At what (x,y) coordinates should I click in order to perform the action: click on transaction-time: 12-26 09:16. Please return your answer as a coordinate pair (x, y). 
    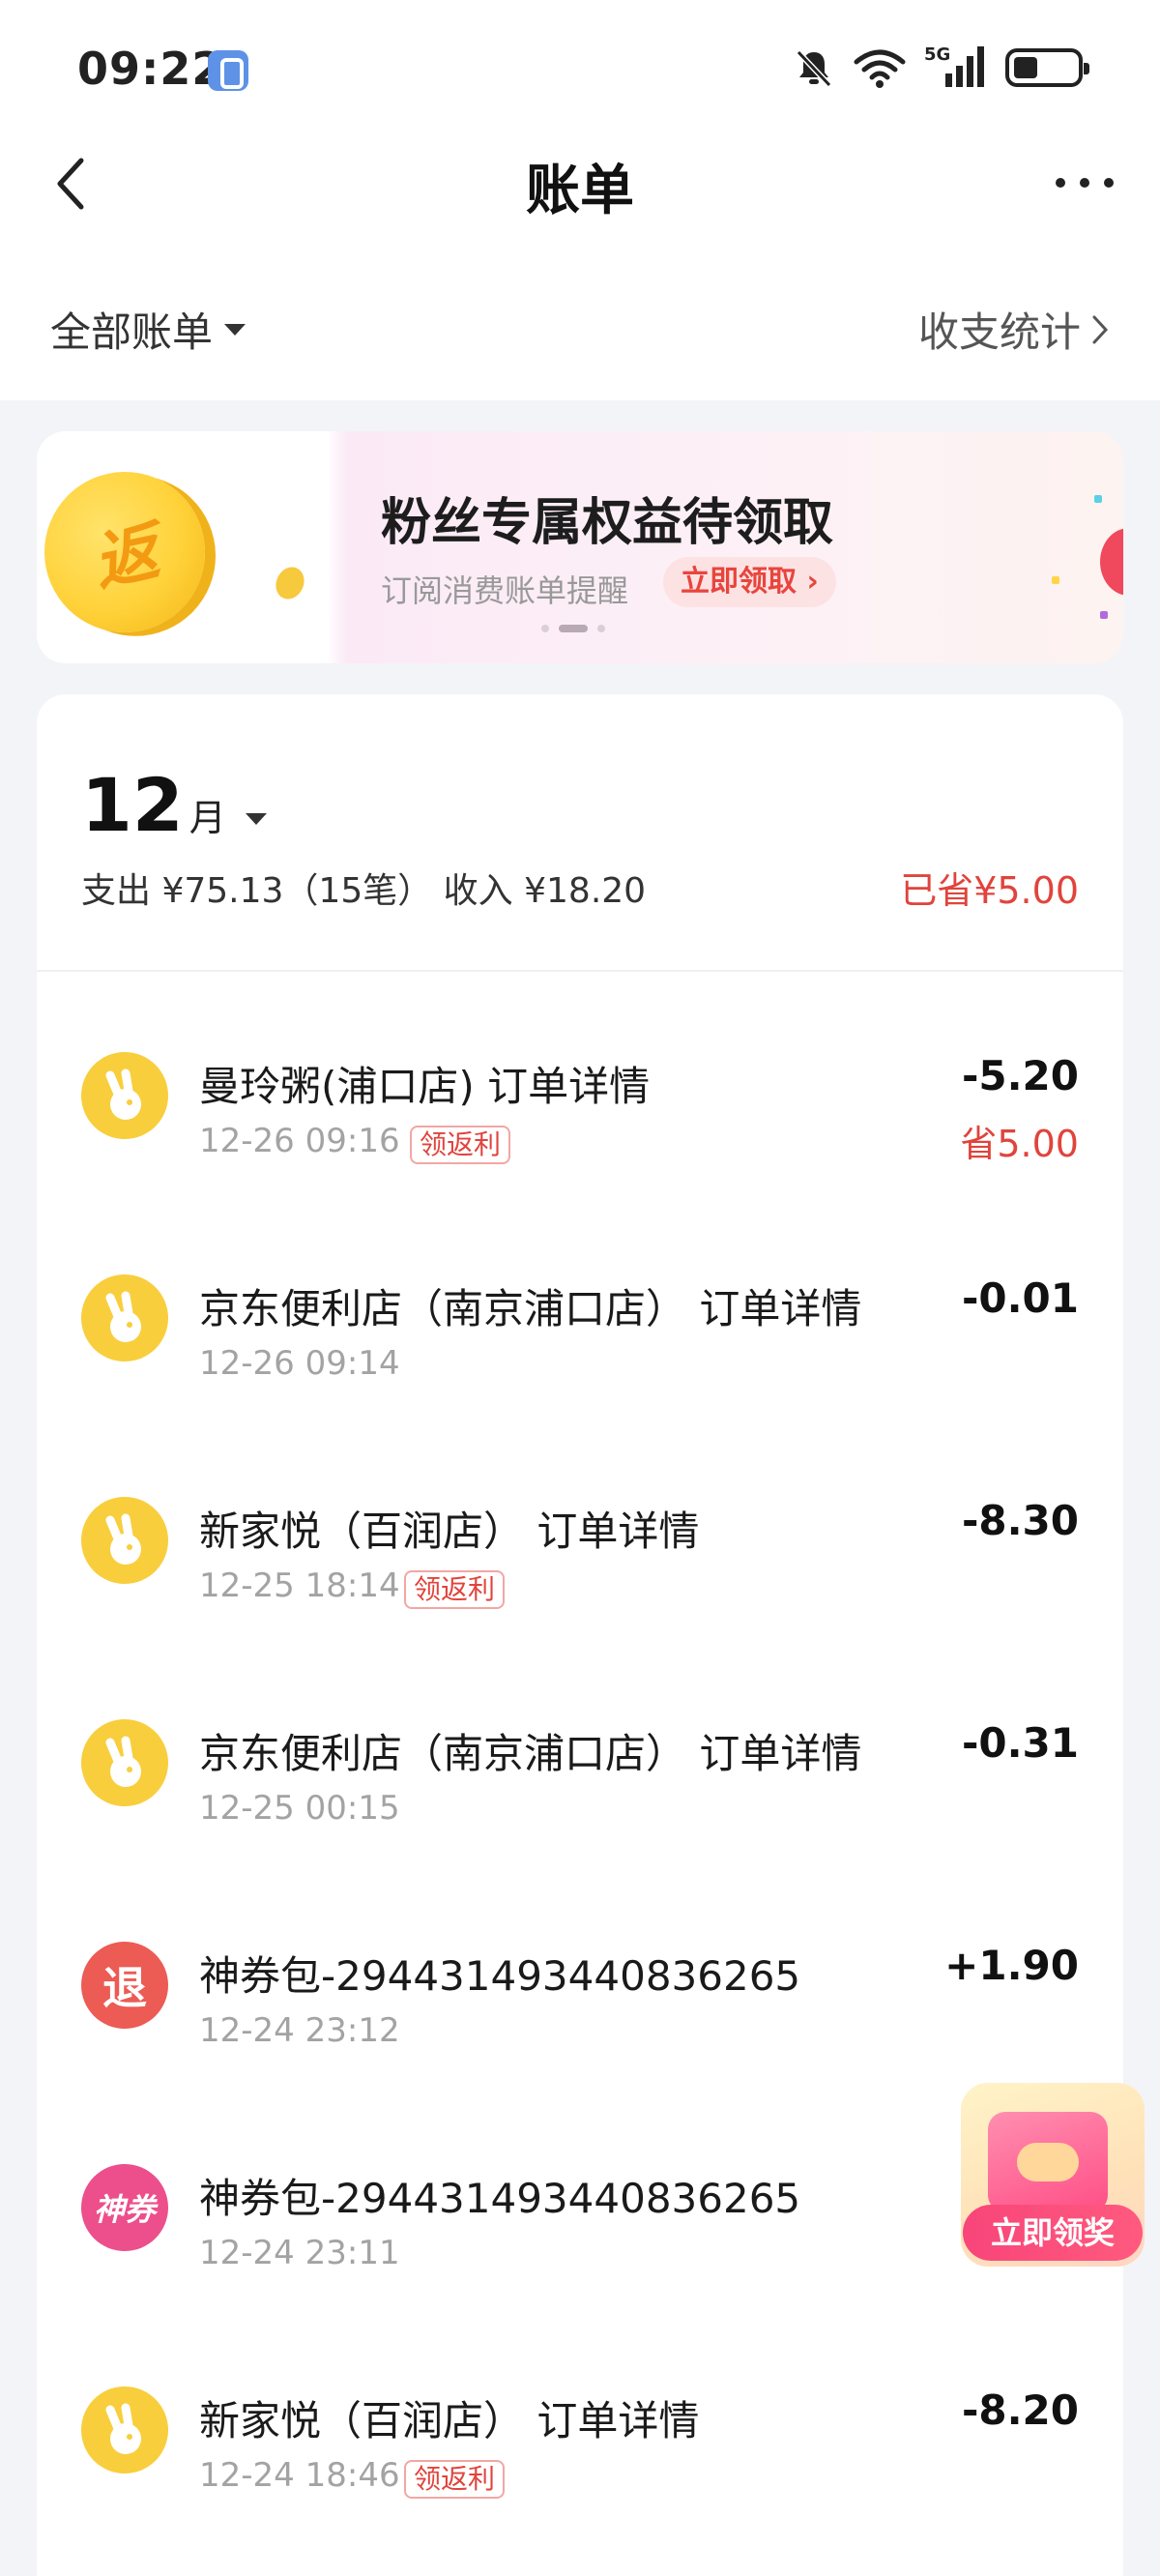
    Looking at the image, I should click on (299, 1141).